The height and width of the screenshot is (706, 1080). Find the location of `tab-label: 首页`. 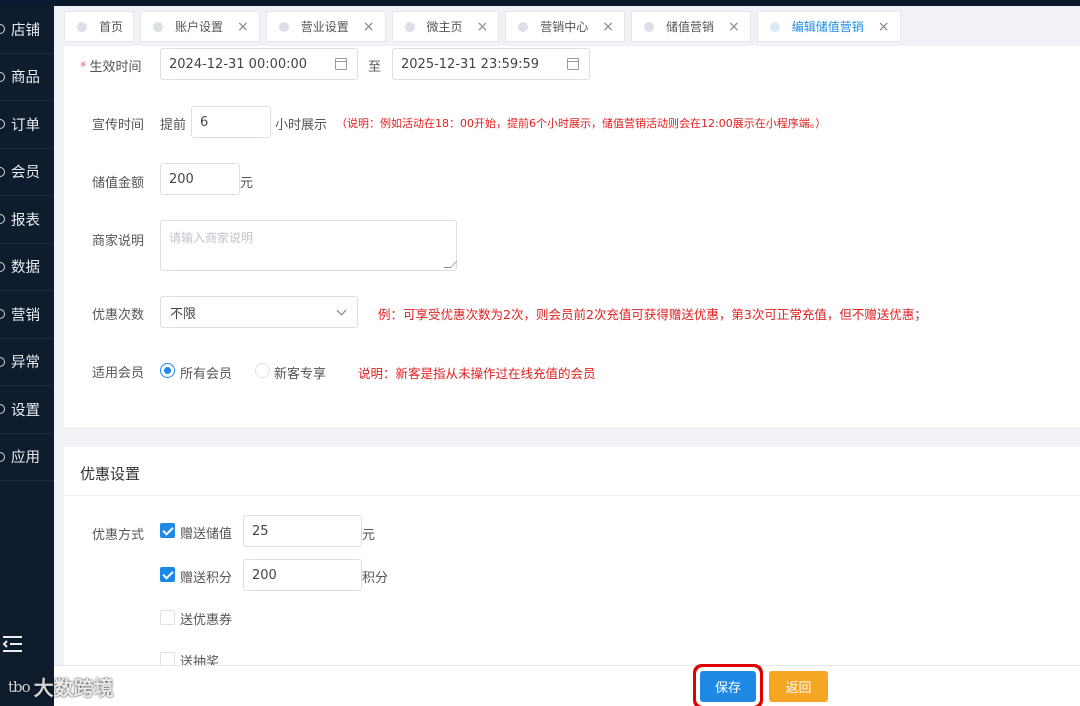

tab-label: 首页 is located at coordinates (111, 27).